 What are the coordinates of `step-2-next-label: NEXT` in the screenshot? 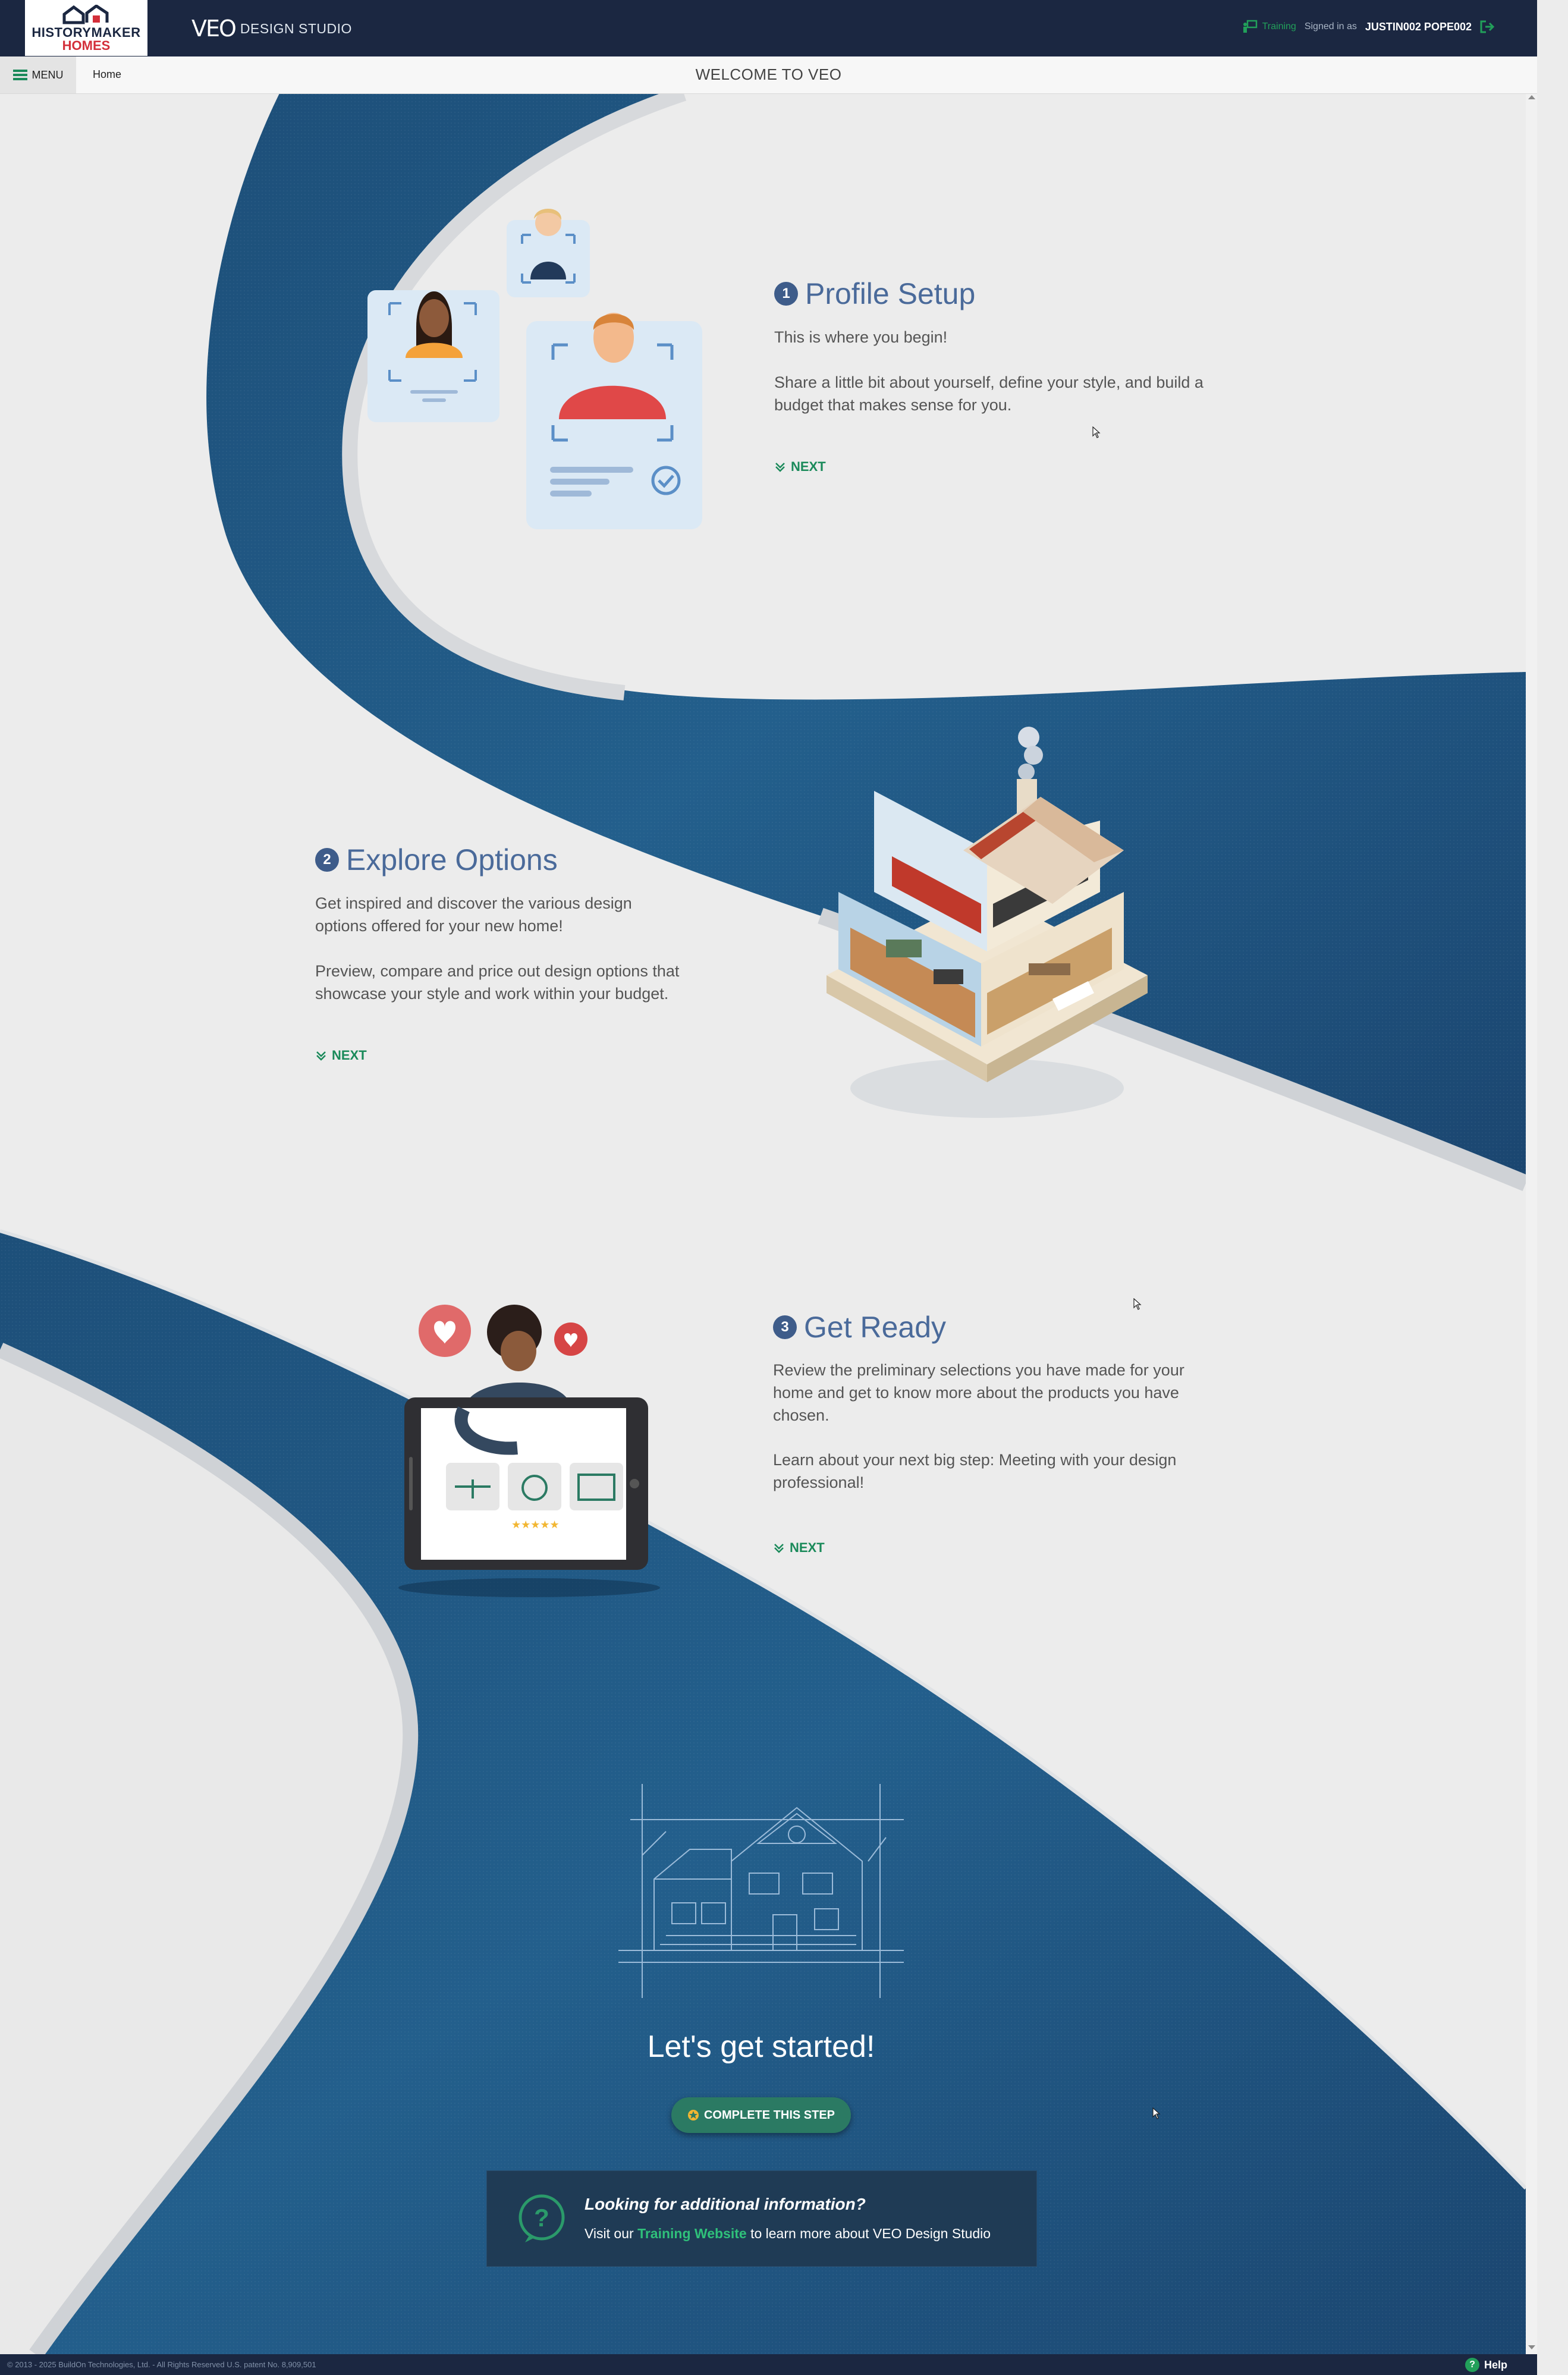 It's located at (349, 1055).